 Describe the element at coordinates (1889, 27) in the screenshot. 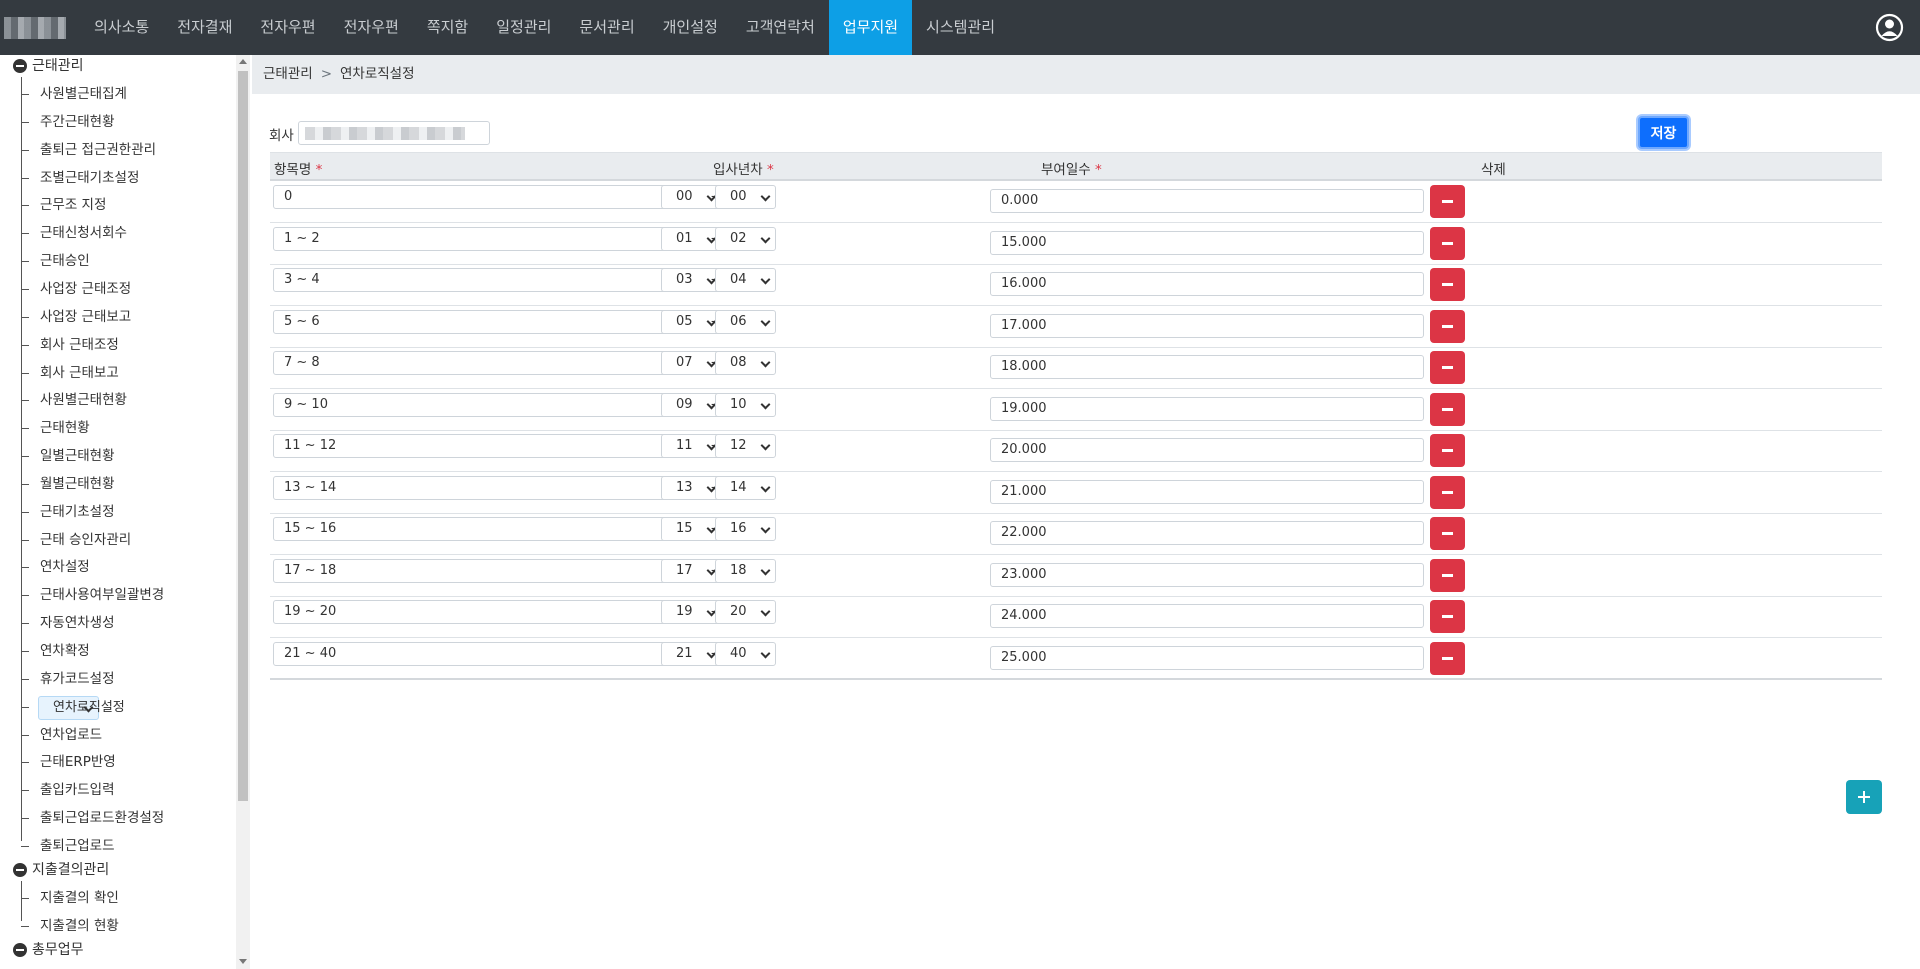

I see `user-circle-icon` at that location.